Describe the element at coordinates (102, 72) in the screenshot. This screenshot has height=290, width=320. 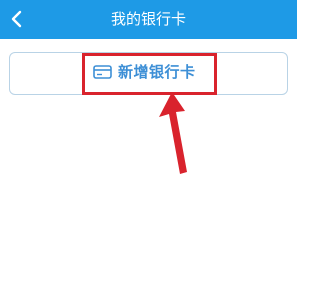
I see `credit-card-icon` at that location.